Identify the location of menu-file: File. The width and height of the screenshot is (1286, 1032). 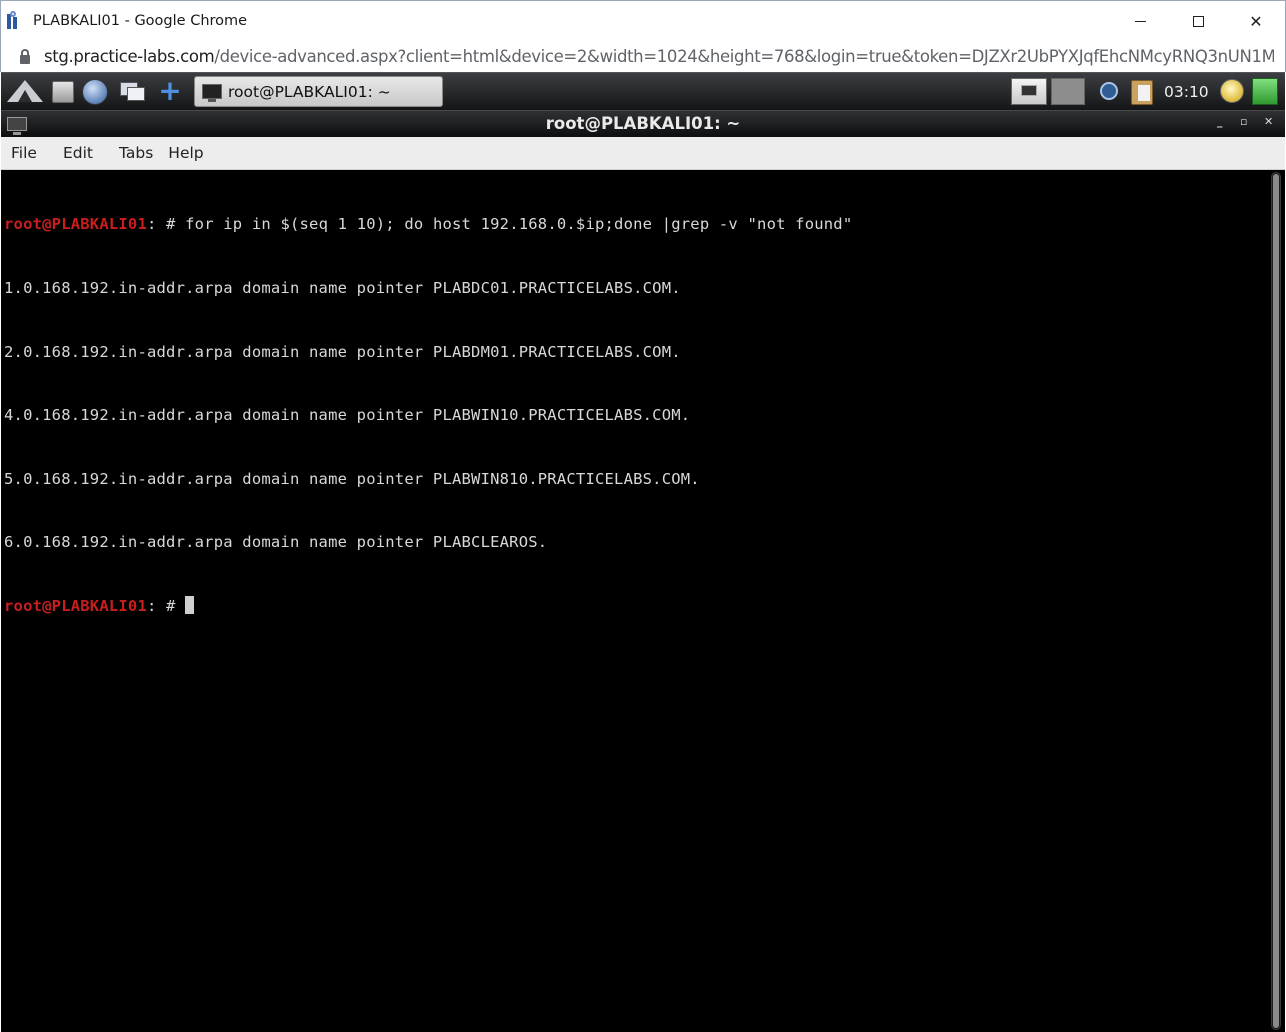
(24, 153).